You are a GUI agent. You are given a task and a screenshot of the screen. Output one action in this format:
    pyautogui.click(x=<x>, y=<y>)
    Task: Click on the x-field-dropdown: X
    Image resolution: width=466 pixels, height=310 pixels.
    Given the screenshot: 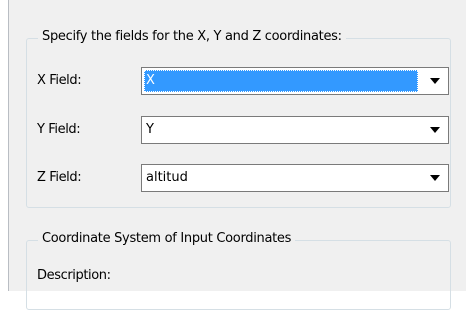 What is the action you would take?
    pyautogui.click(x=295, y=81)
    